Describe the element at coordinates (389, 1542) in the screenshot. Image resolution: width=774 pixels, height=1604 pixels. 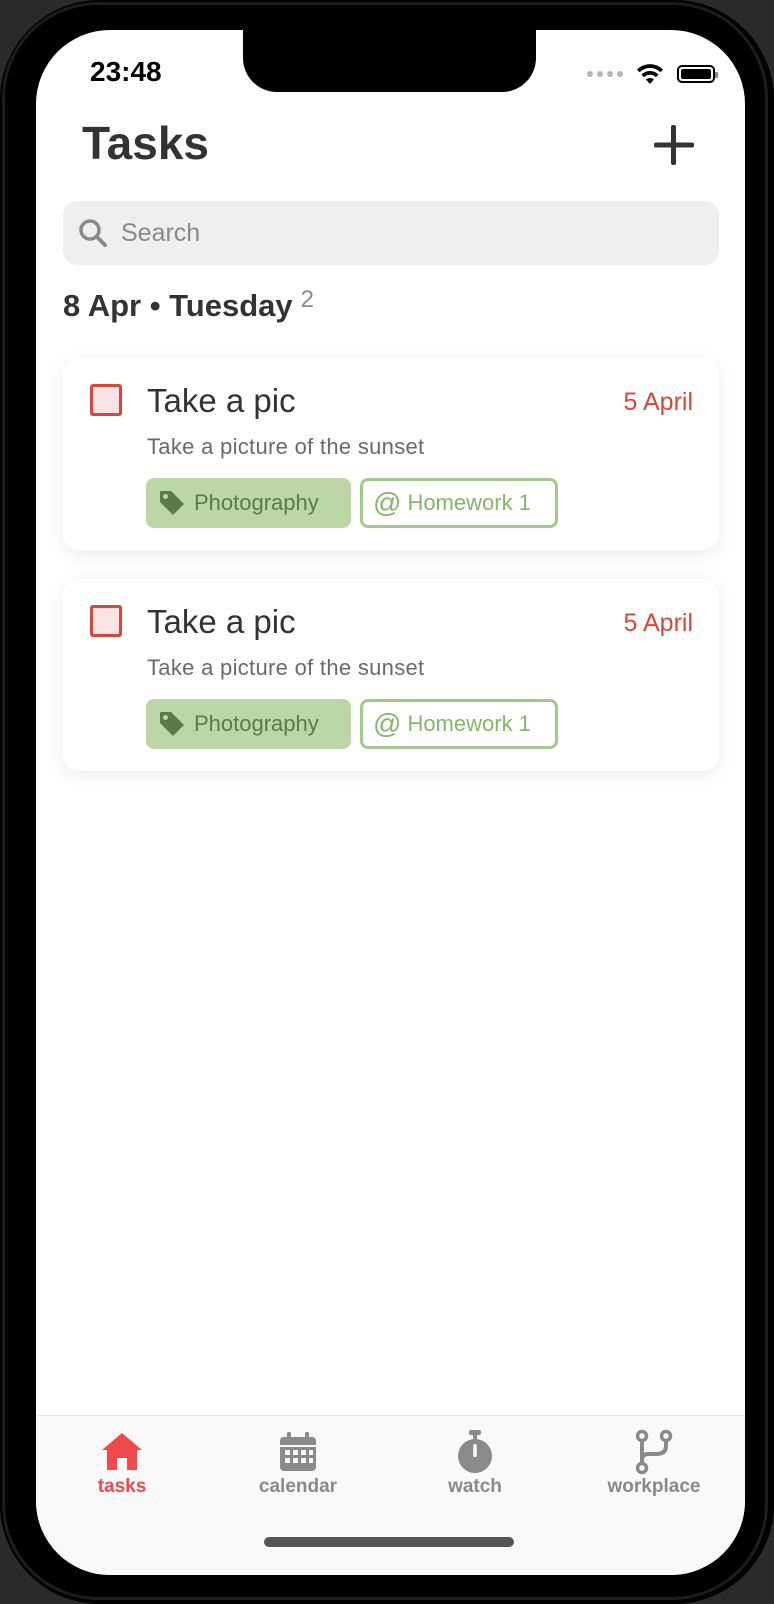
I see `home-indicator` at that location.